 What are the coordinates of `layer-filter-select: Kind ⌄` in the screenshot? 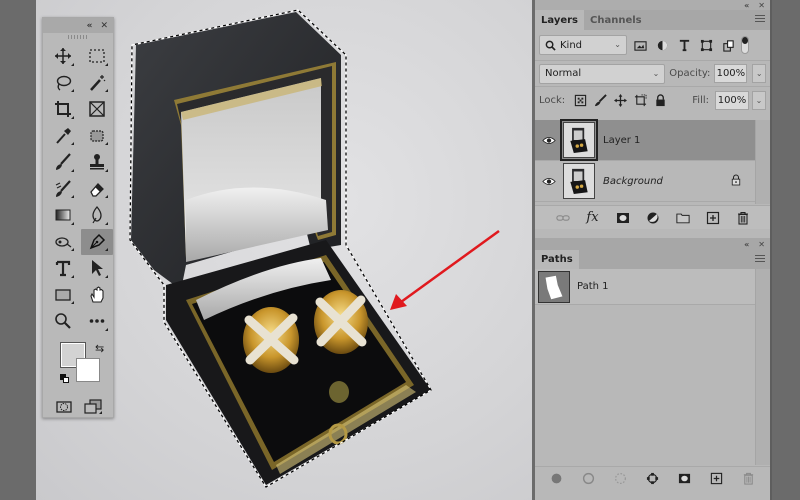 It's located at (583, 45).